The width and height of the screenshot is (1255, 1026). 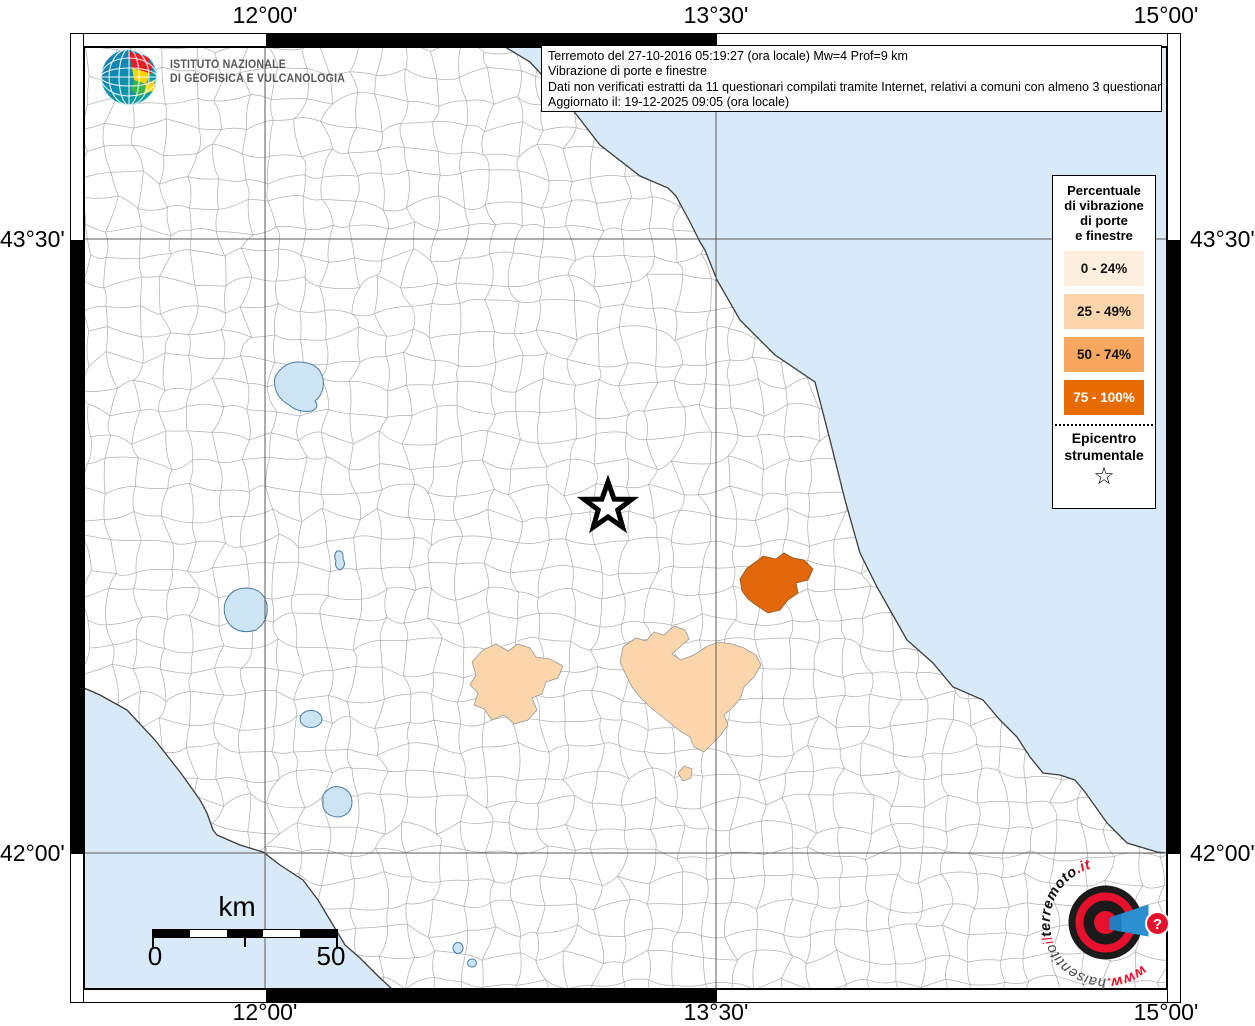 What do you see at coordinates (245, 933) in the screenshot?
I see `scalebar` at bounding box center [245, 933].